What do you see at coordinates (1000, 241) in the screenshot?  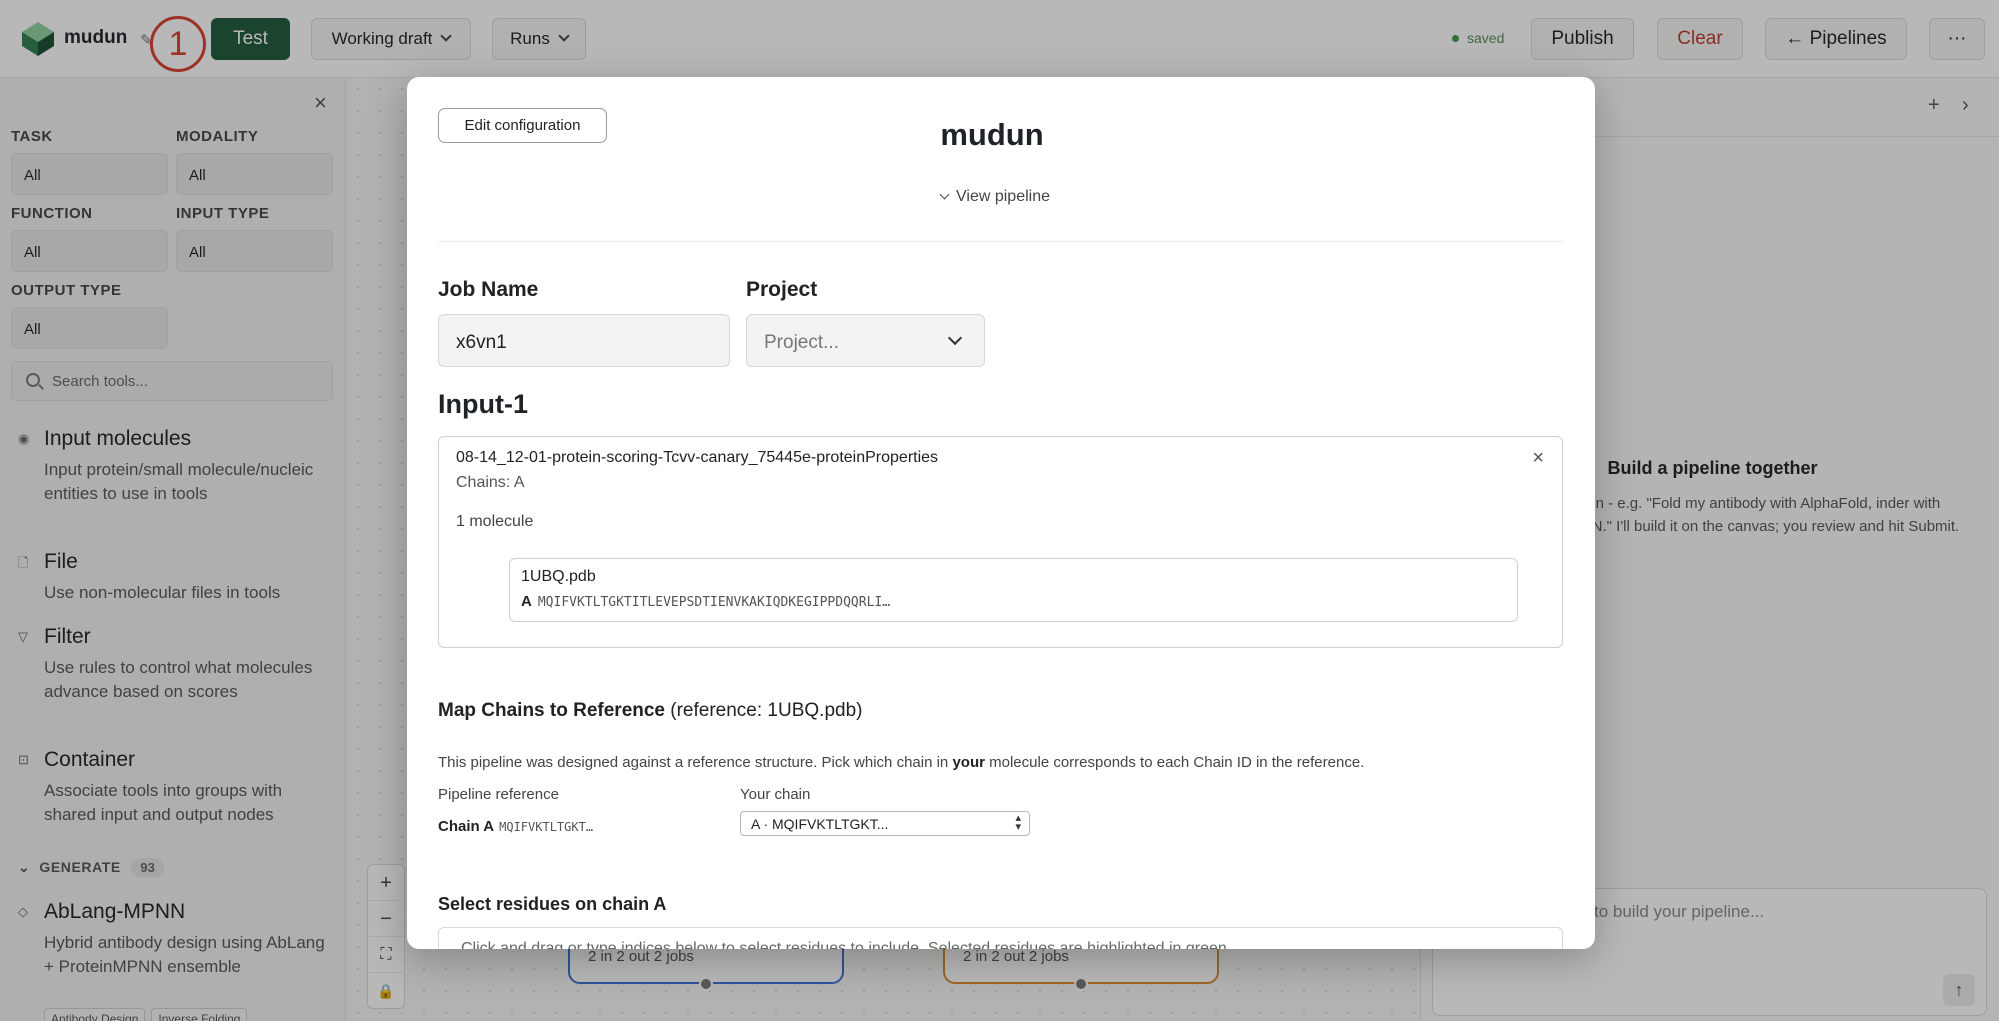 I see `divider` at bounding box center [1000, 241].